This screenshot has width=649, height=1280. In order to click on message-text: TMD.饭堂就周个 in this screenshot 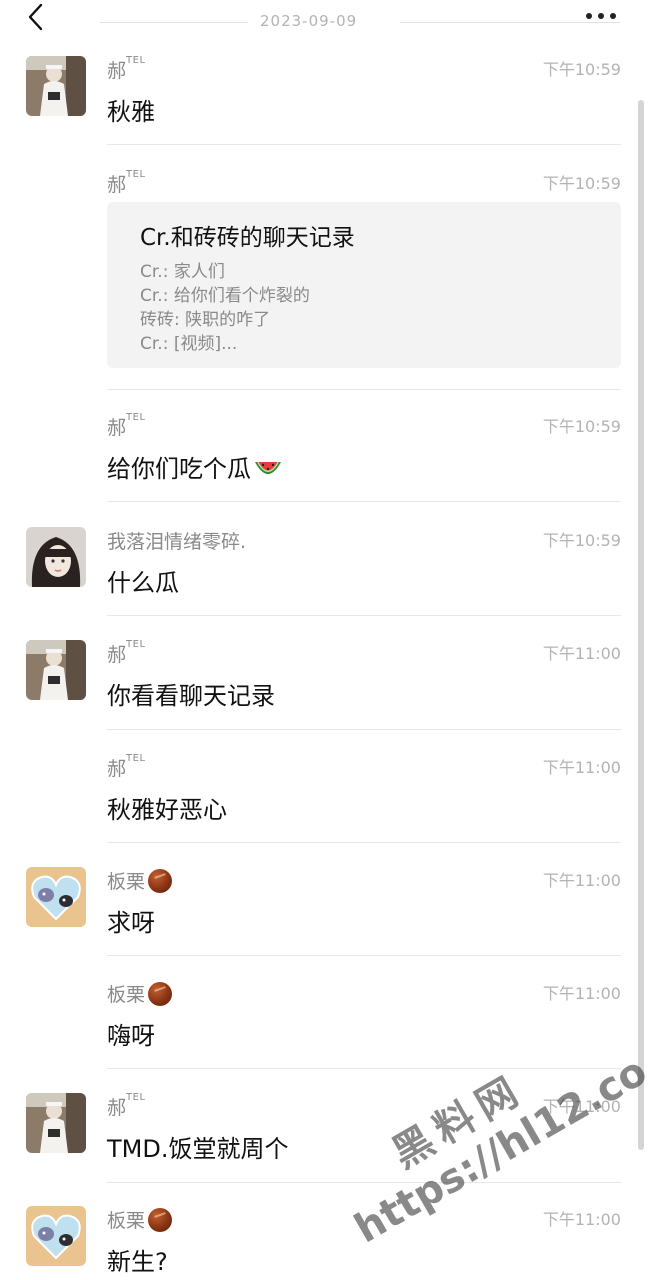, I will do `click(197, 1146)`.